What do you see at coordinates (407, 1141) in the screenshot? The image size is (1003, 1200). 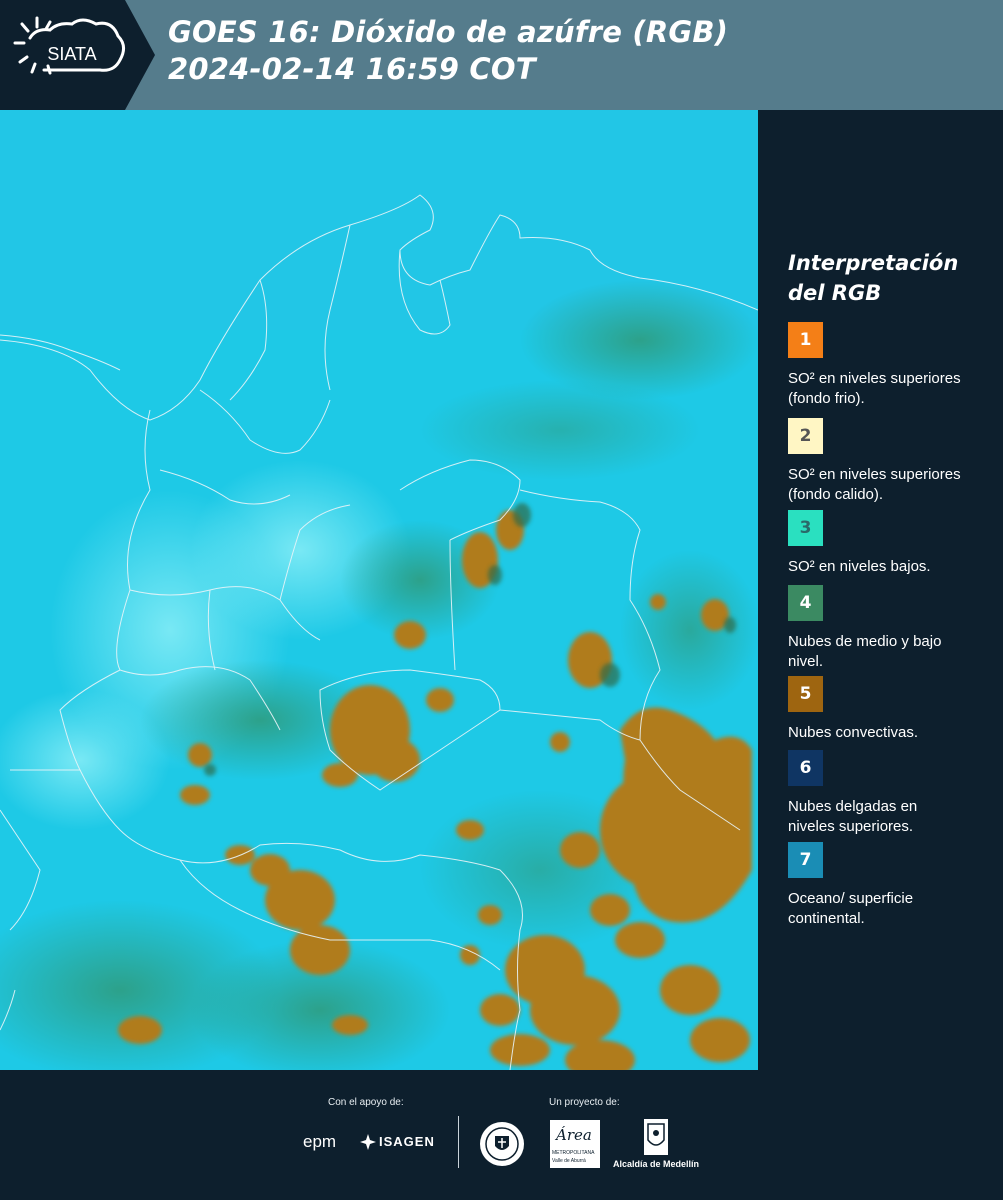 I see `isagen-logo: ISAGEN` at bounding box center [407, 1141].